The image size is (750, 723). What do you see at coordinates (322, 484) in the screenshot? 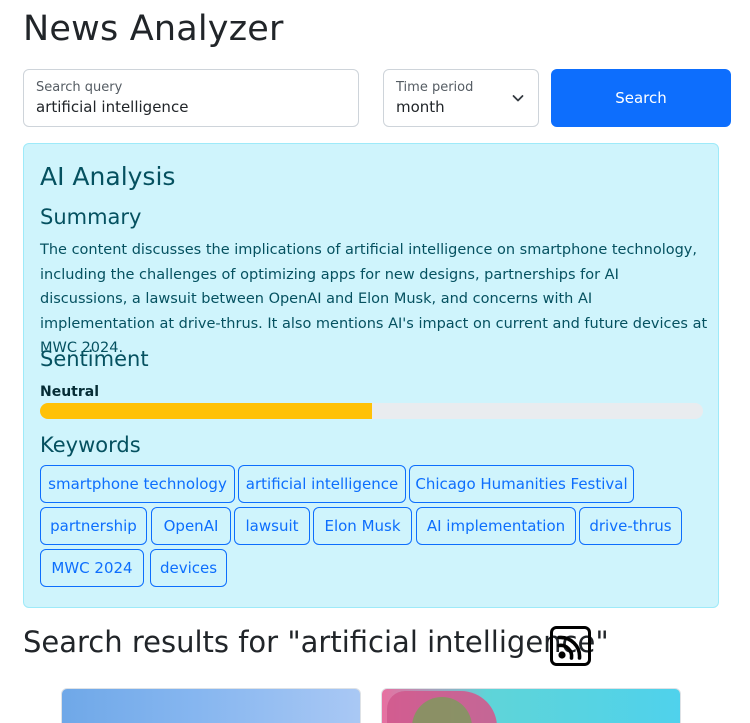
I see `keyword-button: artificial intelligence` at bounding box center [322, 484].